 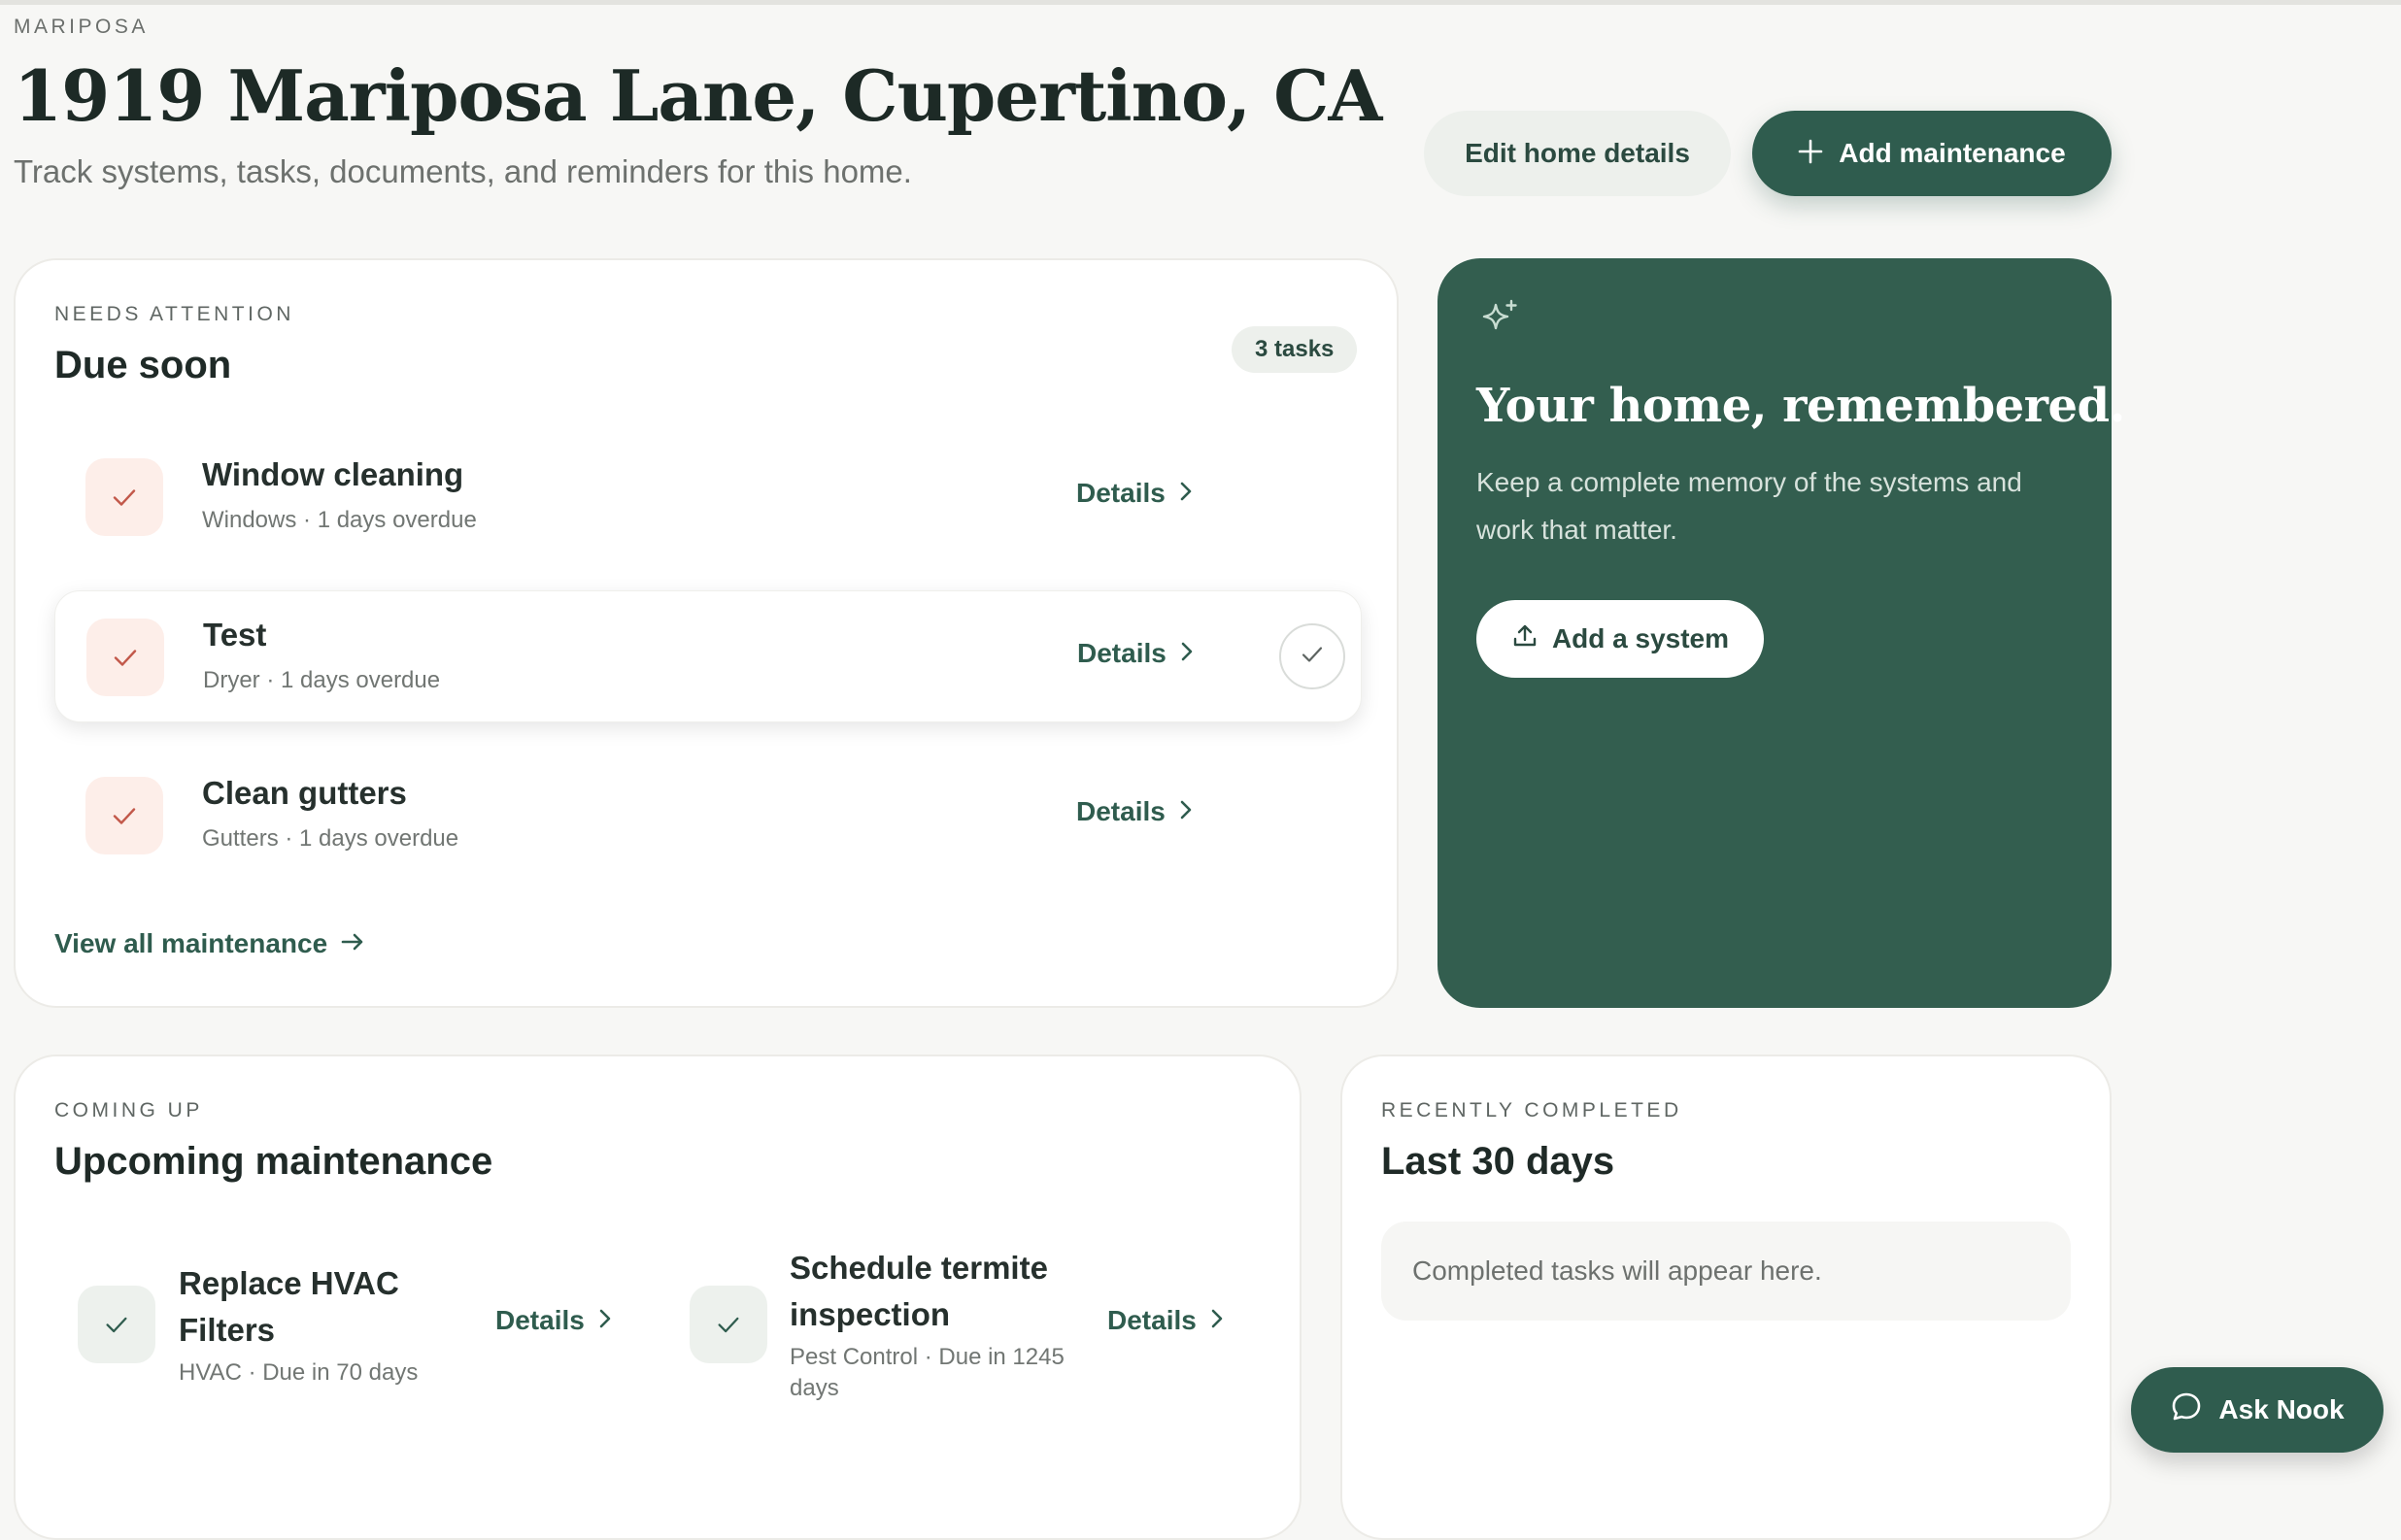 I want to click on upcoming-name: Schedule termite inspection, so click(x=919, y=1291).